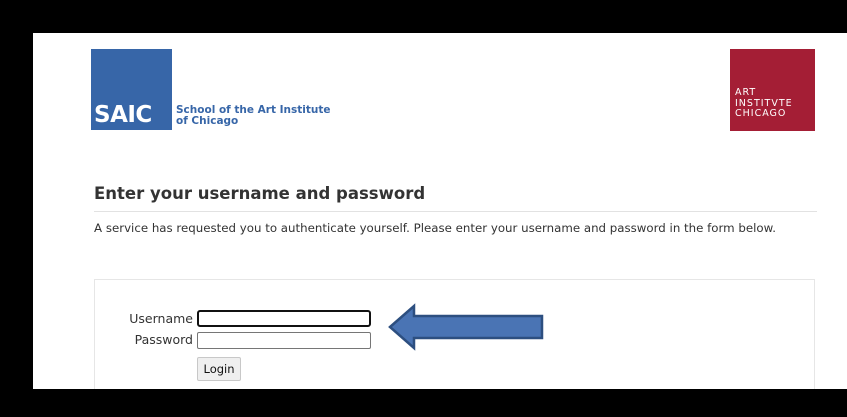 Image resolution: width=847 pixels, height=417 pixels. Describe the element at coordinates (284, 318) in the screenshot. I see `username-input` at that location.